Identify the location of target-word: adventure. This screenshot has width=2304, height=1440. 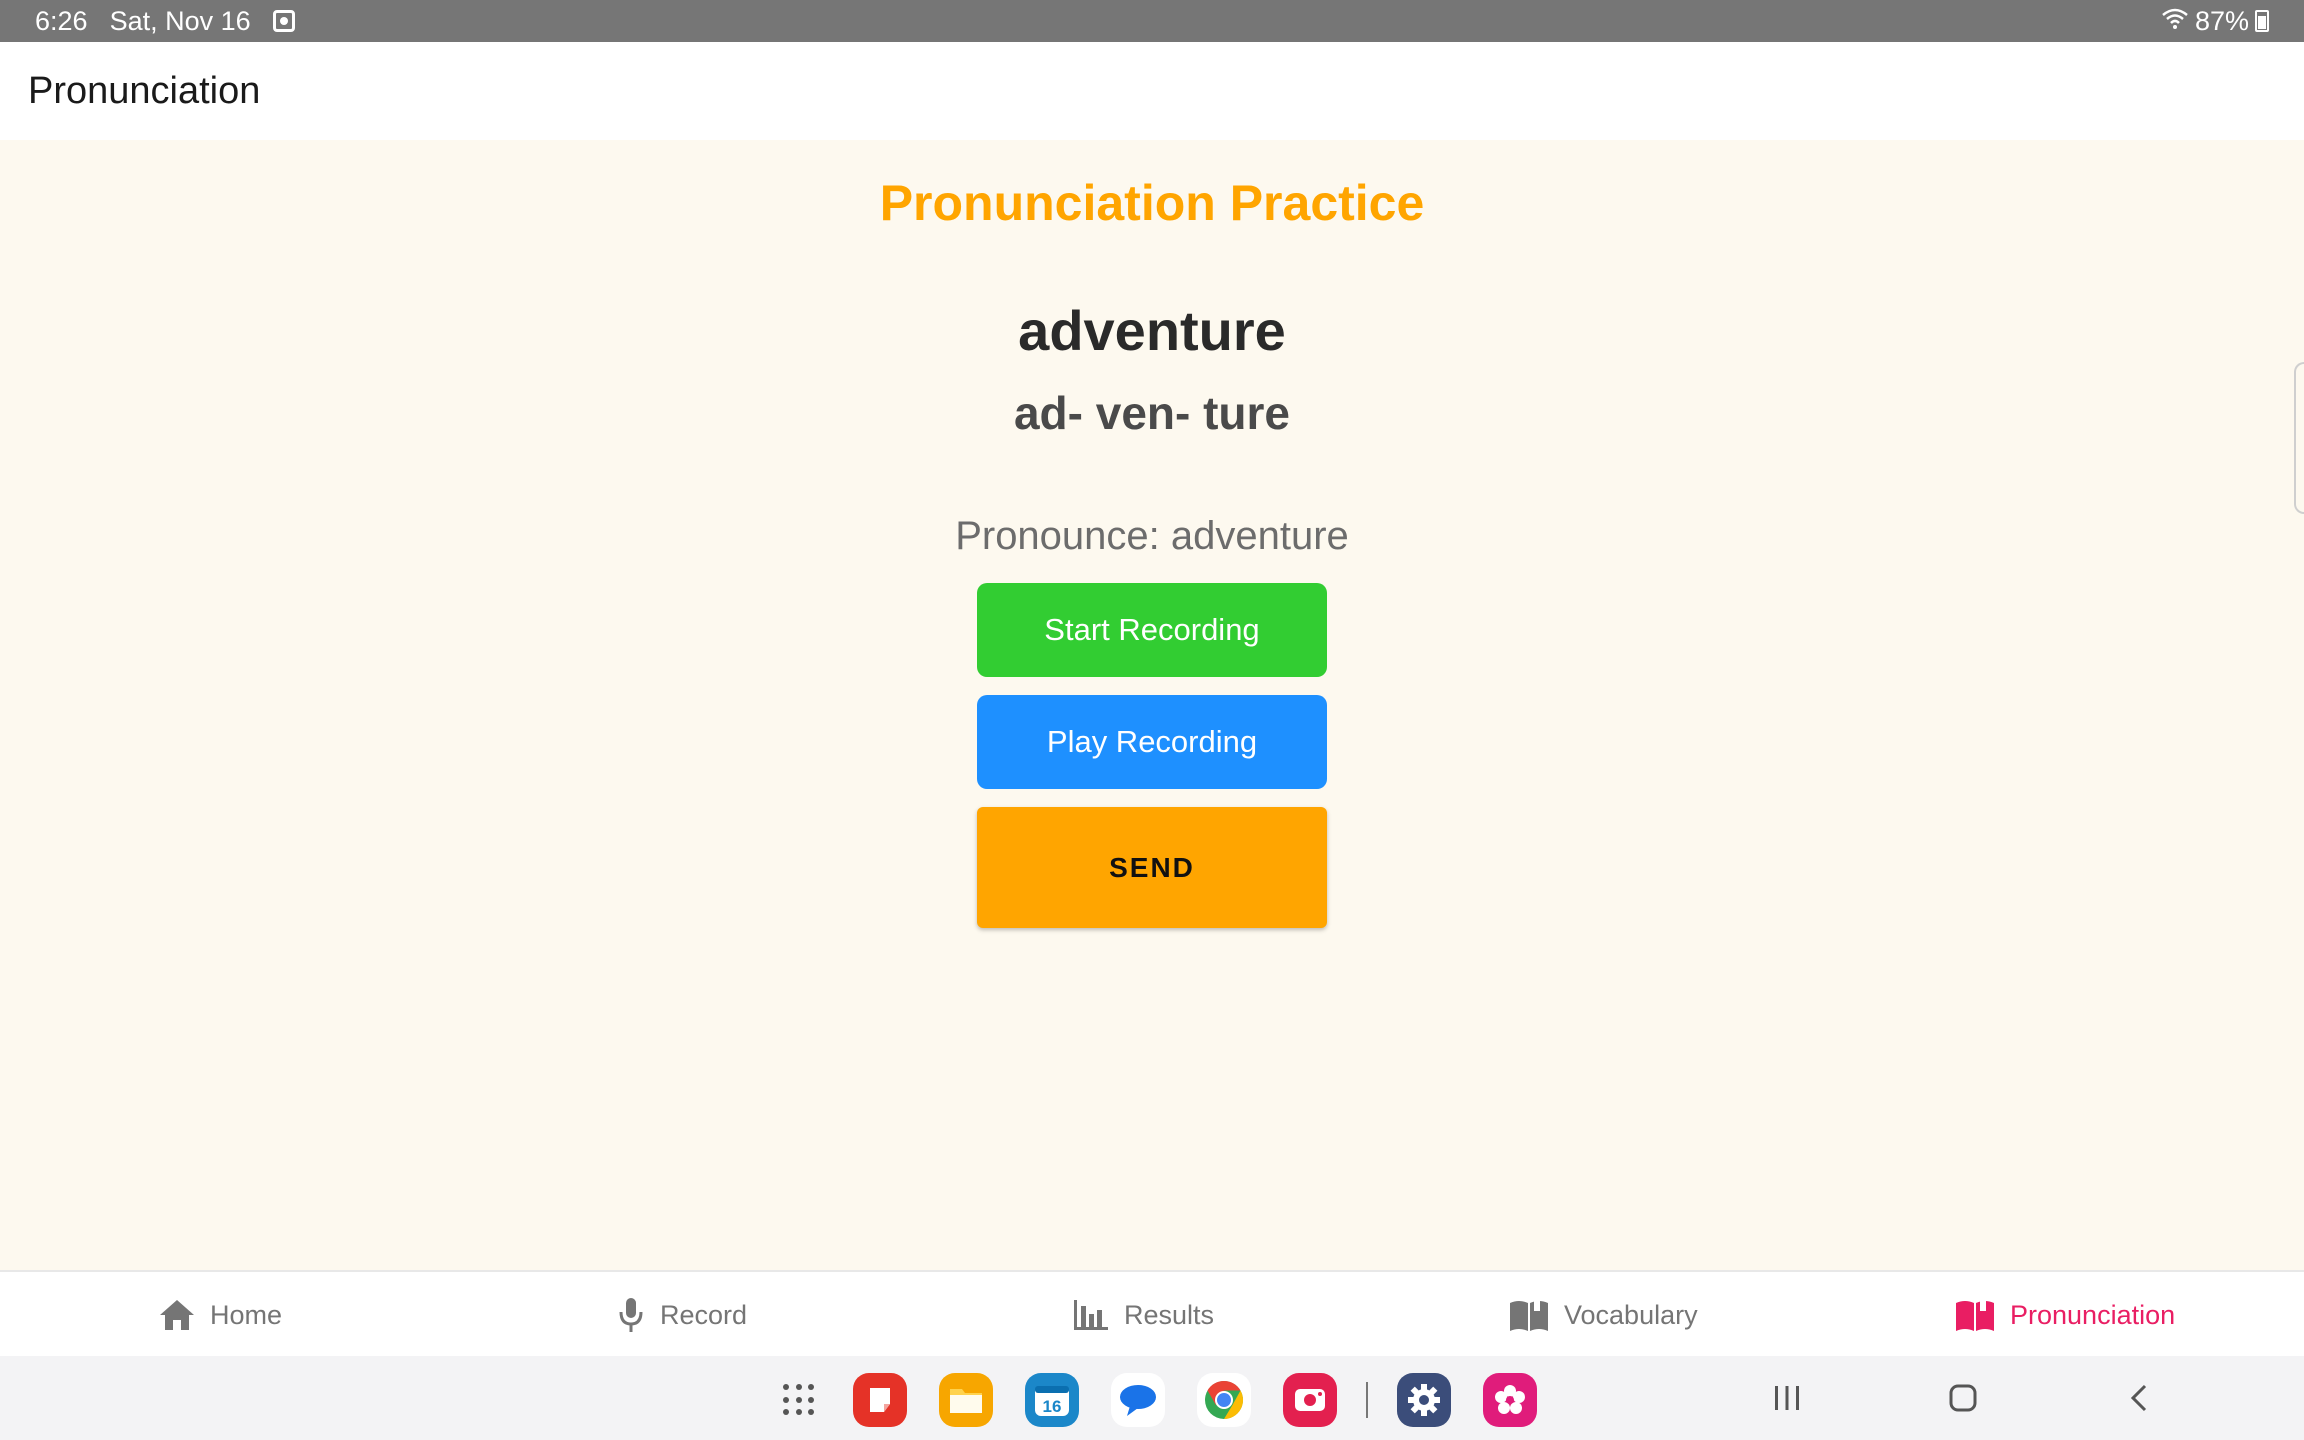
(1152, 330).